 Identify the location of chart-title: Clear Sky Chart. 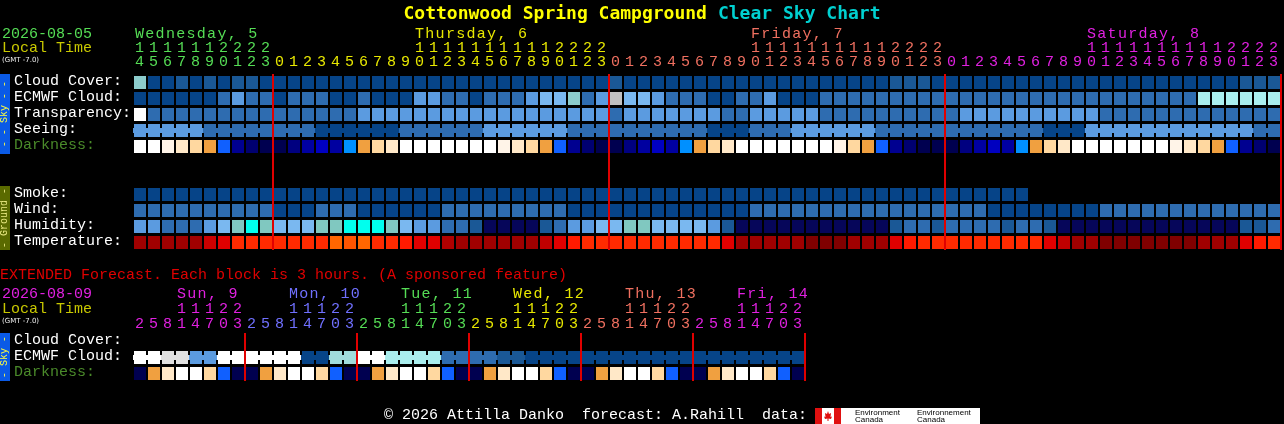
(799, 12).